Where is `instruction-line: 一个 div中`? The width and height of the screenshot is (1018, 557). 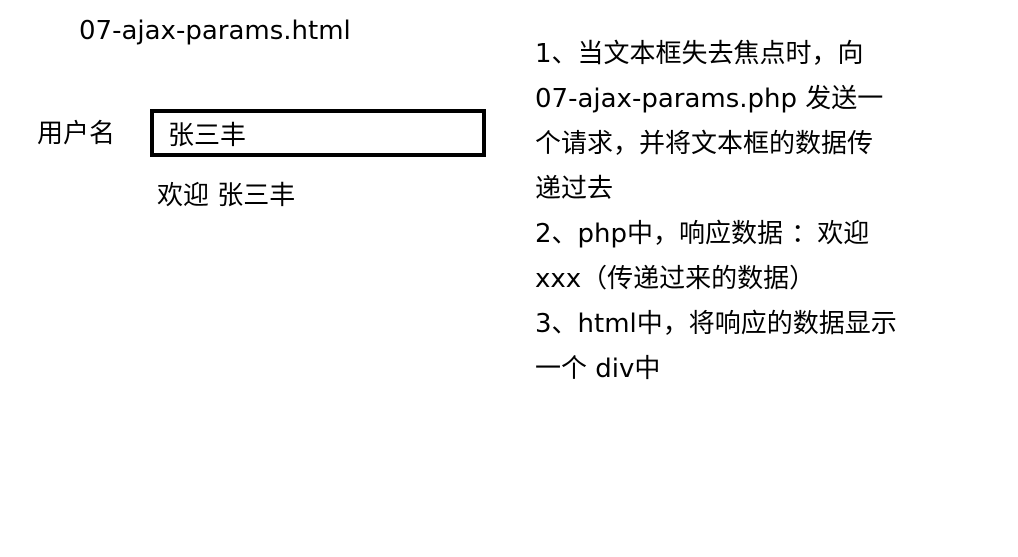
instruction-line: 一个 div中 is located at coordinates (598, 369).